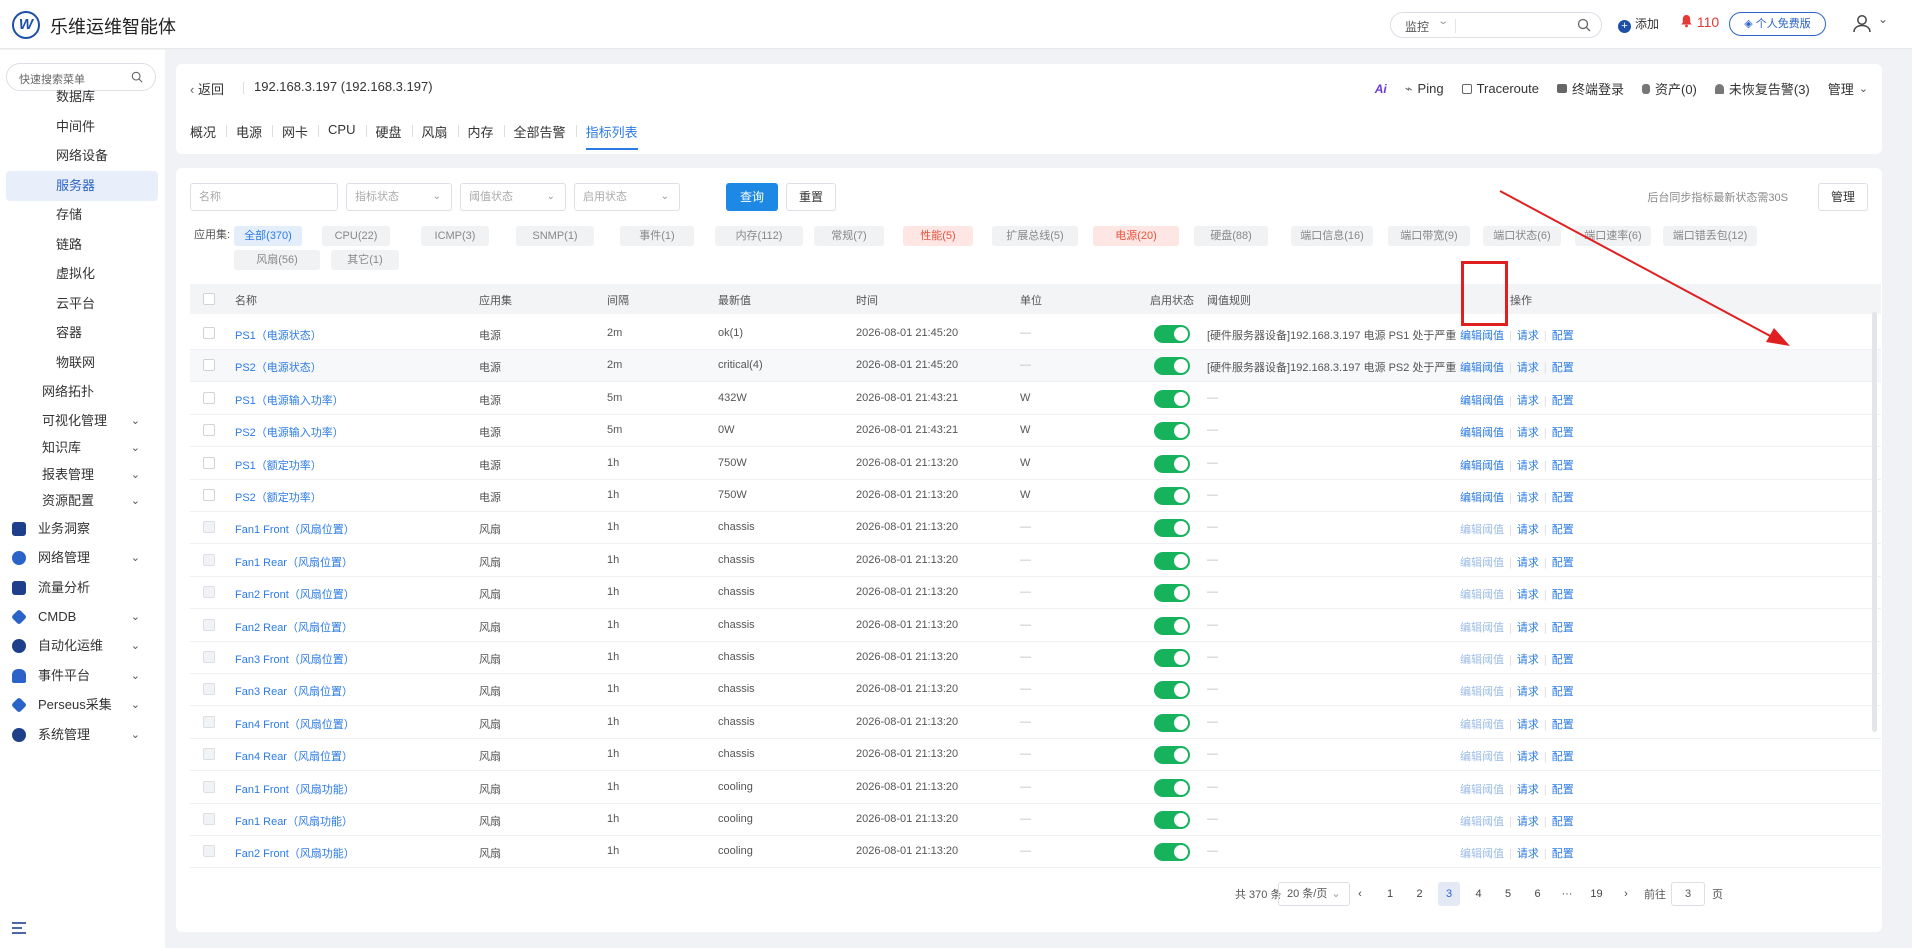 This screenshot has width=1912, height=948. I want to click on sidebar-item-servers: 服务器, so click(82, 186).